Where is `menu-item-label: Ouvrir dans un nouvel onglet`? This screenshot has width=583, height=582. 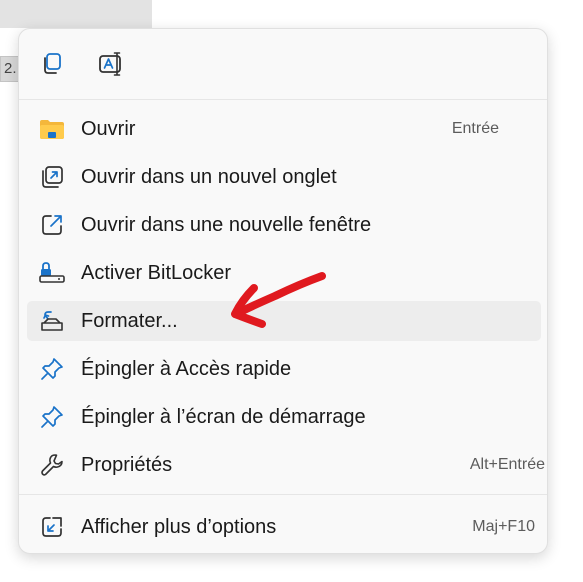
menu-item-label: Ouvrir dans un nouvel onglet is located at coordinates (209, 177).